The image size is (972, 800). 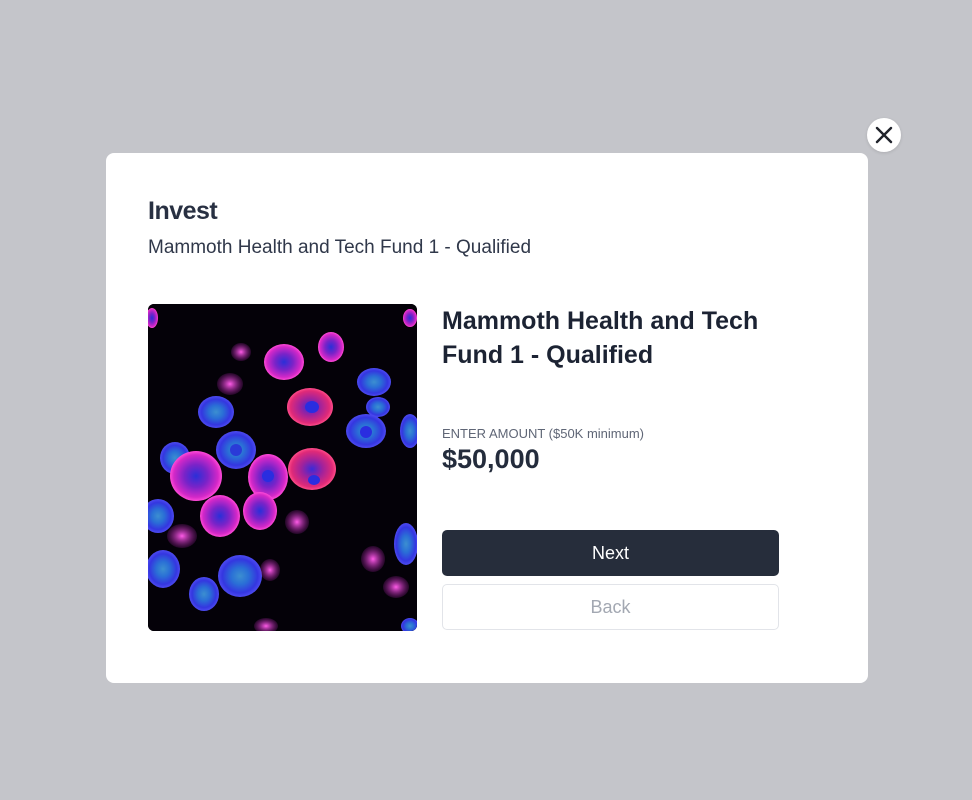 What do you see at coordinates (183, 211) in the screenshot?
I see `modal-title: Invest` at bounding box center [183, 211].